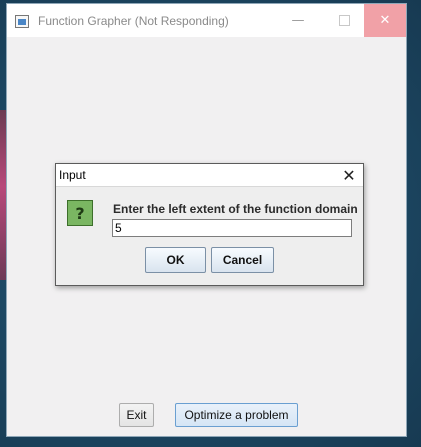 This screenshot has width=421, height=447. What do you see at coordinates (72, 175) in the screenshot?
I see `dialog-title: Input` at bounding box center [72, 175].